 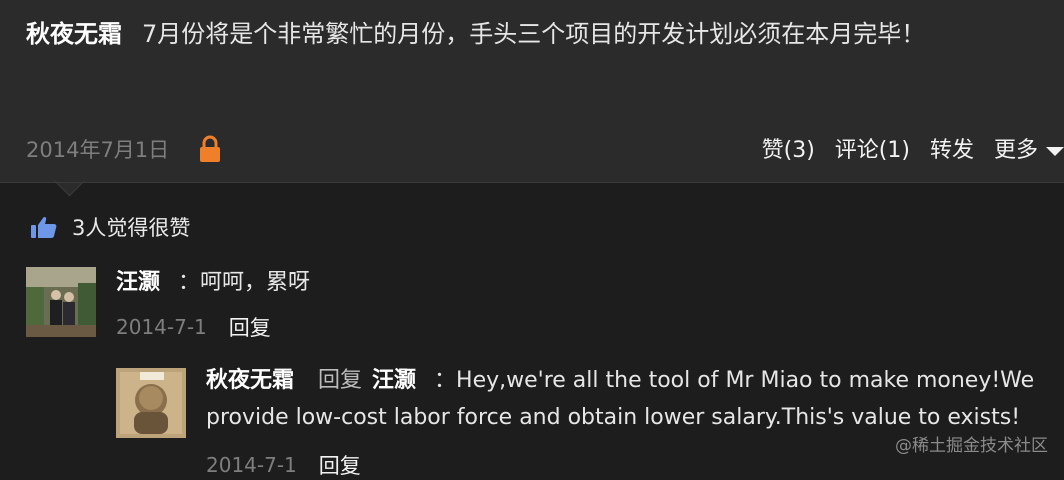 I want to click on post-date: 2014年7月1日, so click(x=98, y=150).